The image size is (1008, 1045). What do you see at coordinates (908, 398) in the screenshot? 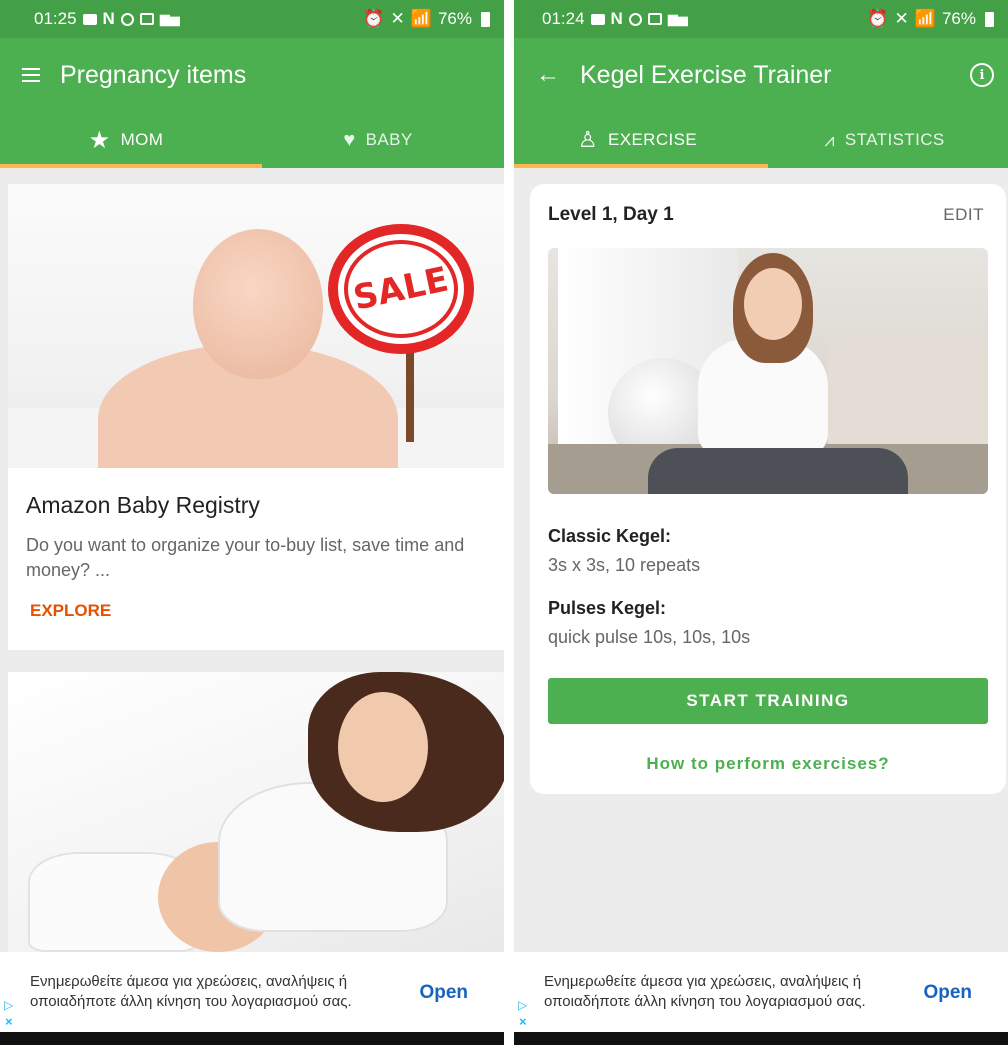
I see `sofa` at bounding box center [908, 398].